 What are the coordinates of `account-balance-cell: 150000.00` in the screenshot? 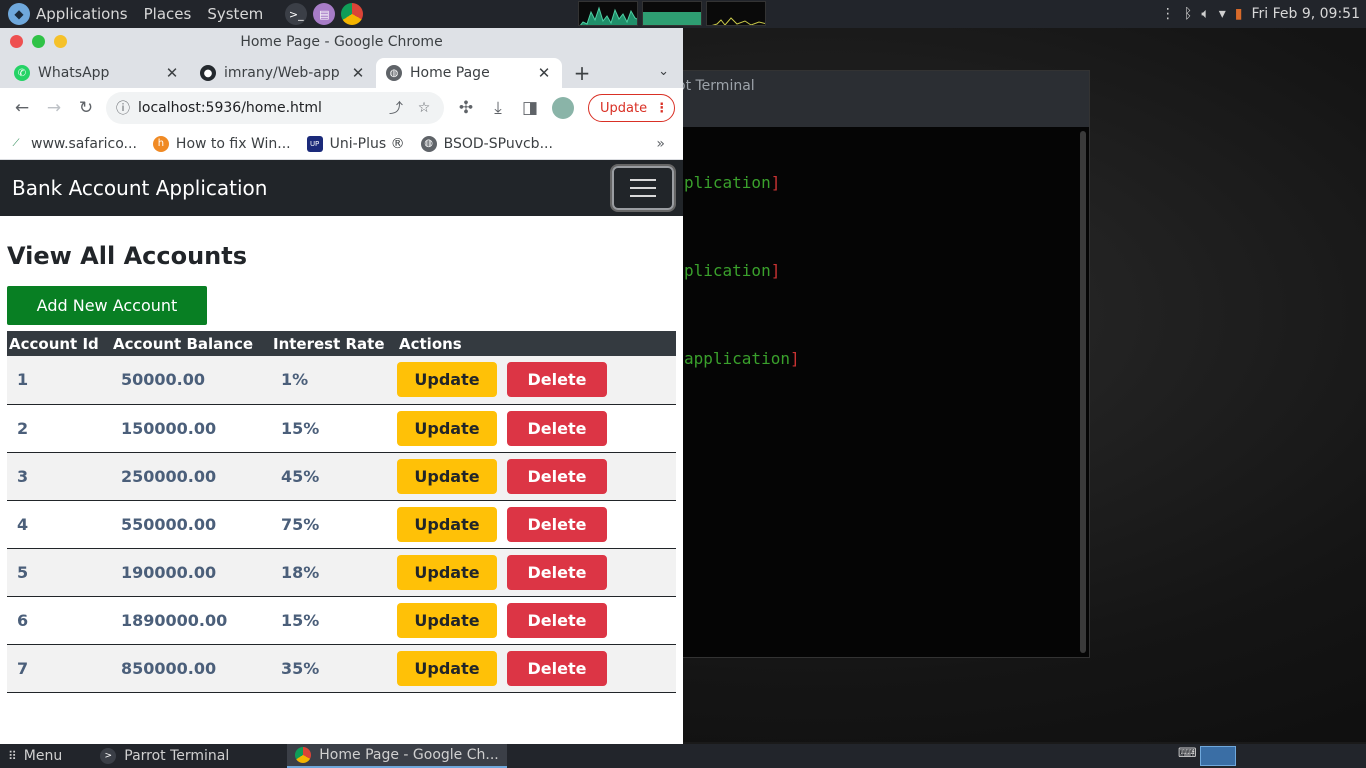 It's located at (191, 428).